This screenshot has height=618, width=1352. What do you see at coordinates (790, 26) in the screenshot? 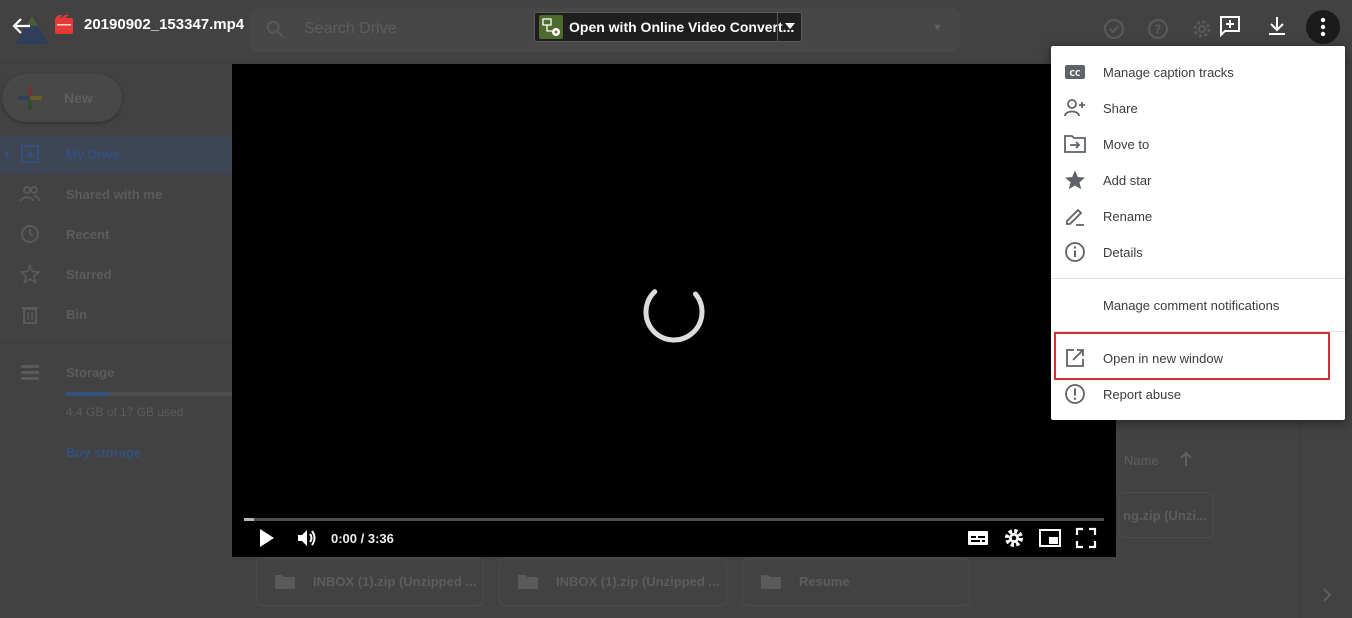
I see `dropdown-caret-icon` at bounding box center [790, 26].